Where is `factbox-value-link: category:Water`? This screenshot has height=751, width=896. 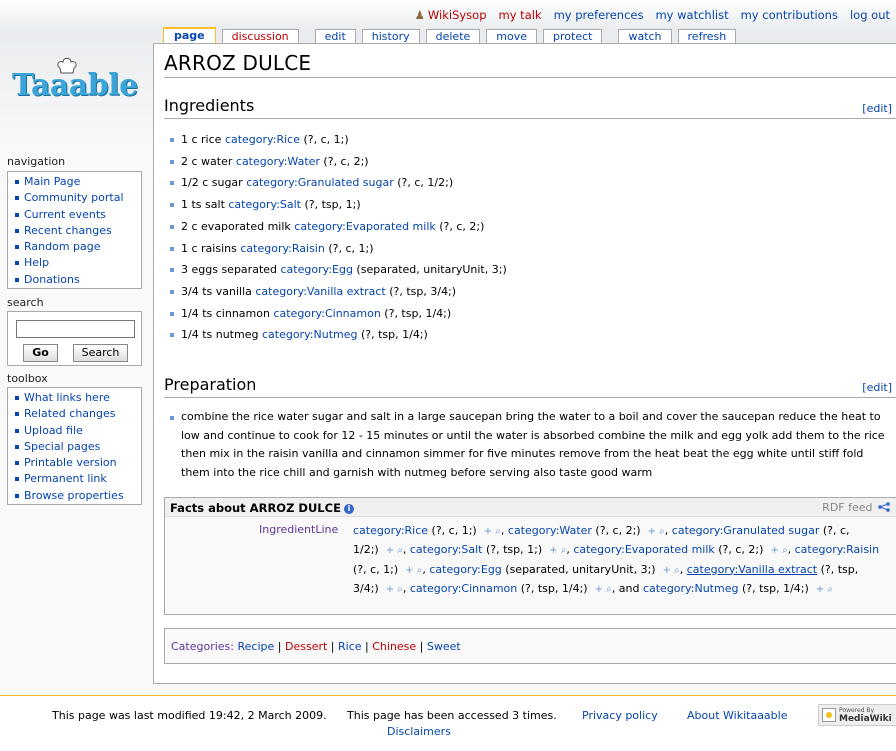 factbox-value-link: category:Water is located at coordinates (550, 530).